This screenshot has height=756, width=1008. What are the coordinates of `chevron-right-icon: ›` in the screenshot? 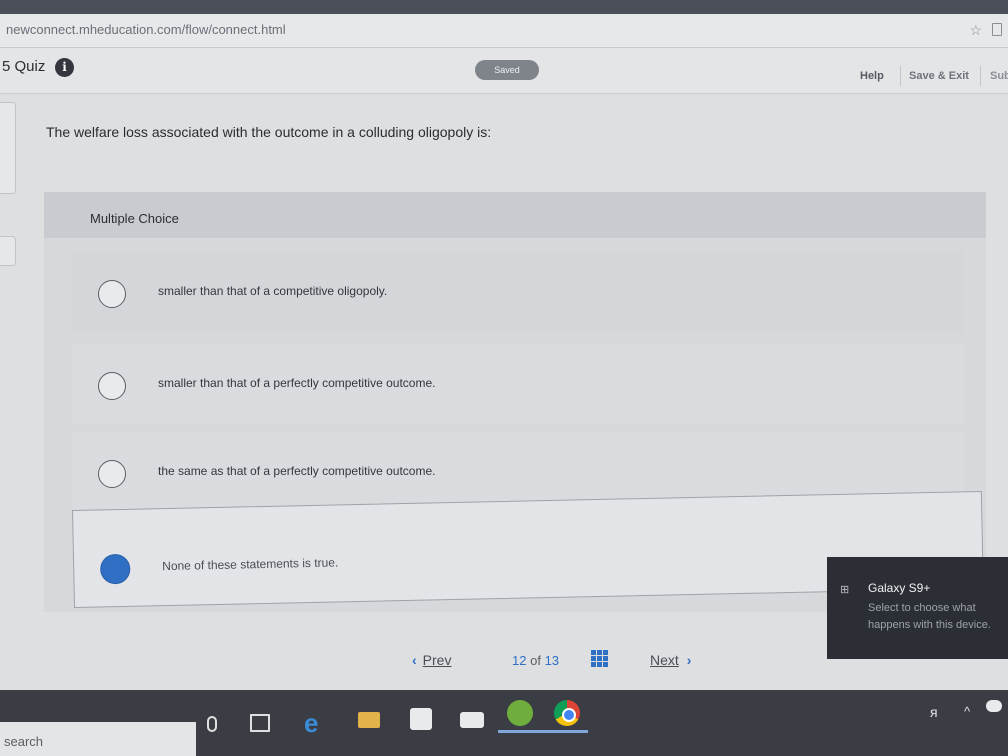 It's located at (689, 660).